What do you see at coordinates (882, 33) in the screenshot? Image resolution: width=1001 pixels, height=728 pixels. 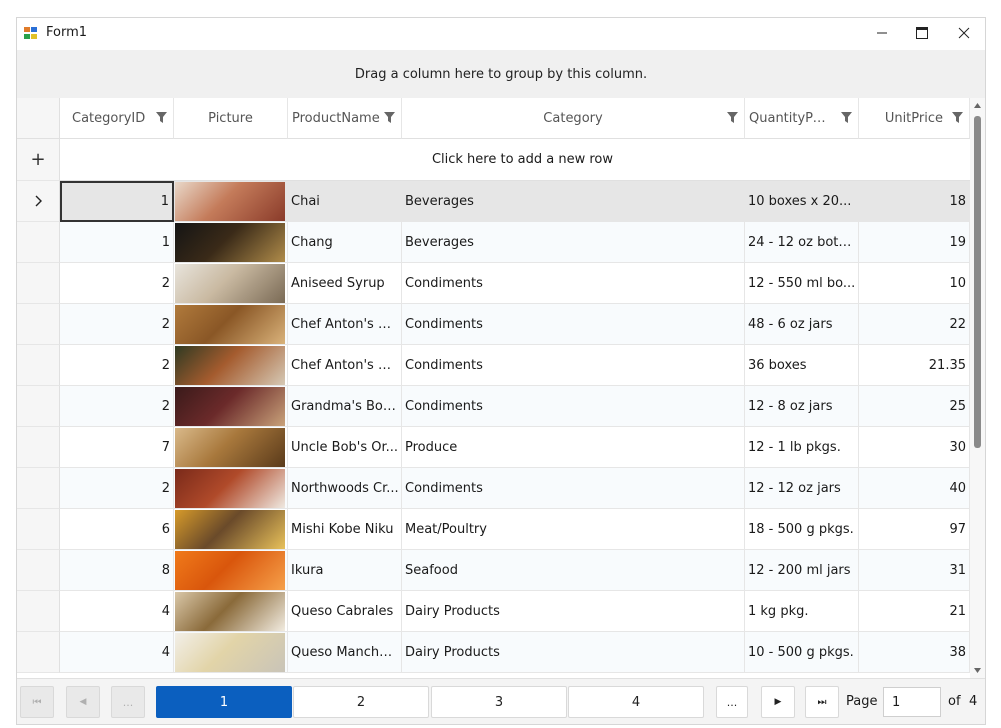 I see `minimize-button` at bounding box center [882, 33].